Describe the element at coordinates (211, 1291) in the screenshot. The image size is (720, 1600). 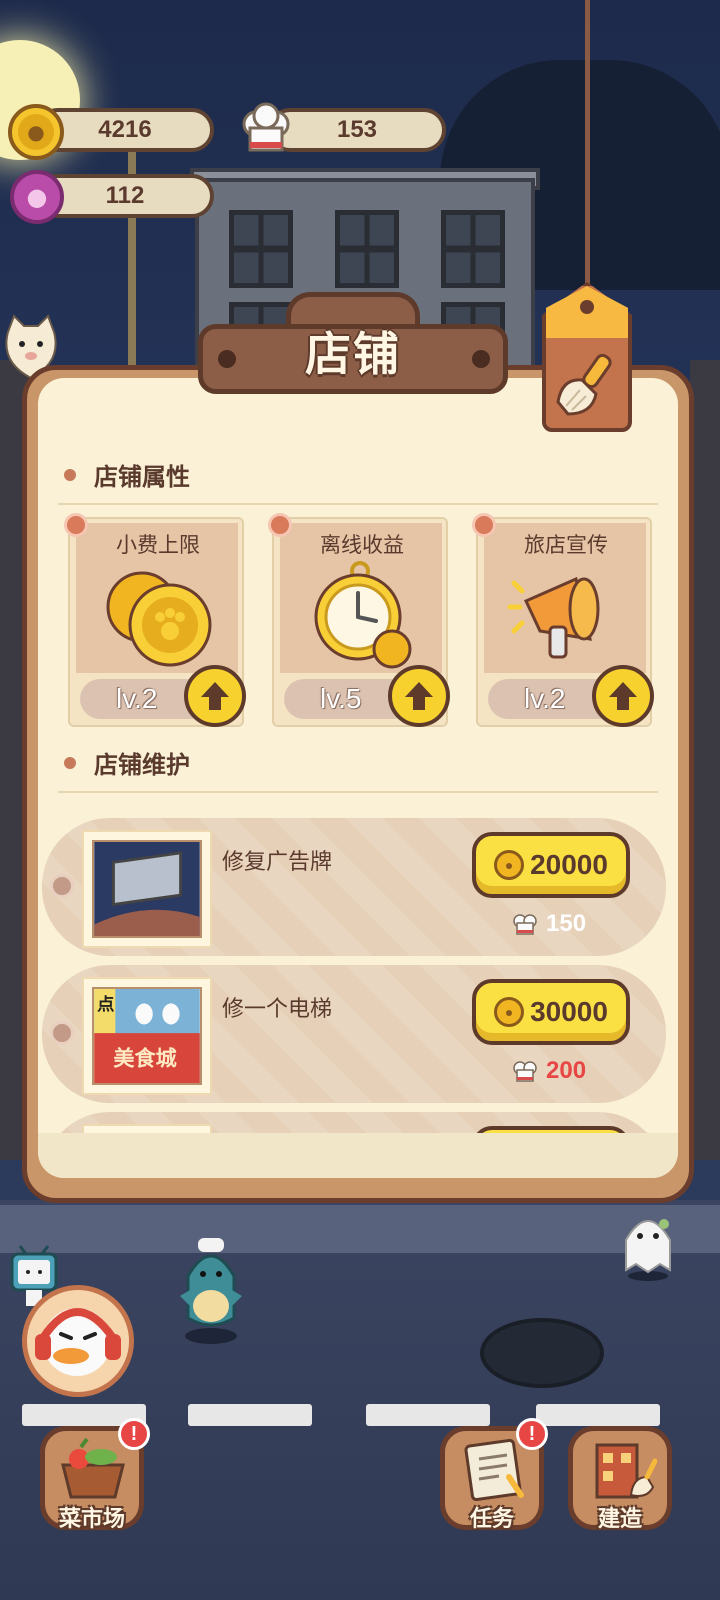
I see `shark-chef-character` at that location.